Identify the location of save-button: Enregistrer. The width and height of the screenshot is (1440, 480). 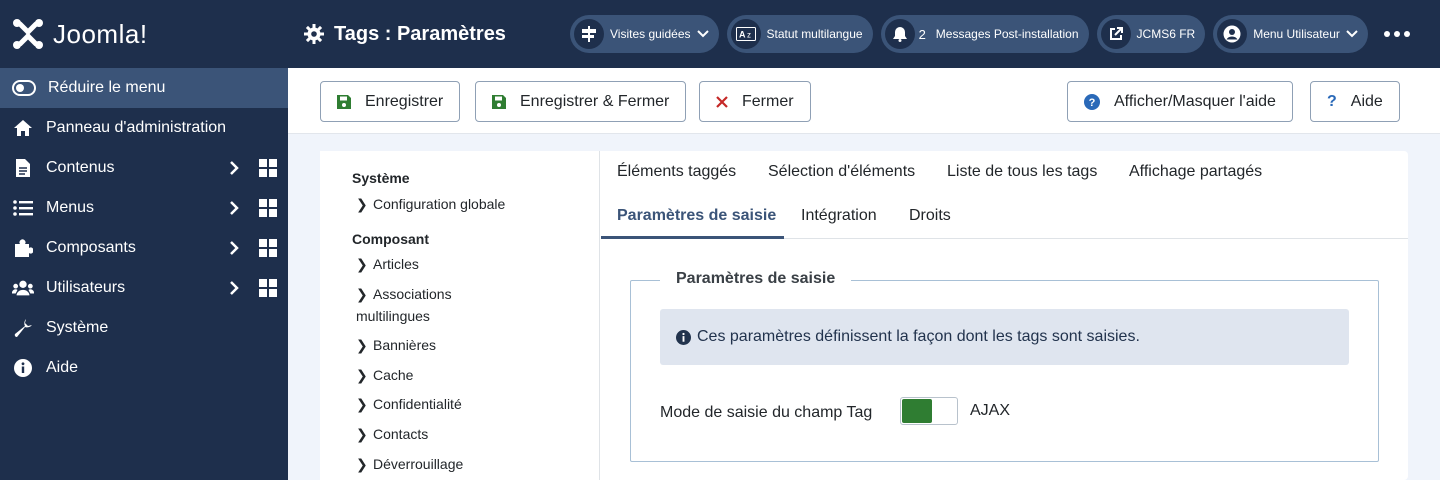
(390, 101).